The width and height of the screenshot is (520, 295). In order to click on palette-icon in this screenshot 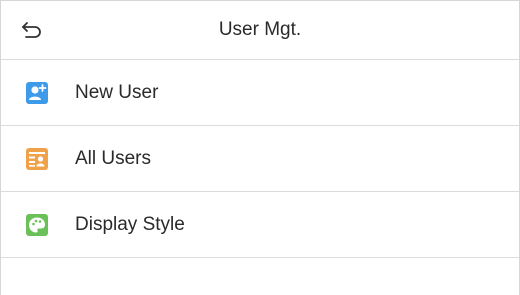, I will do `click(37, 225)`.